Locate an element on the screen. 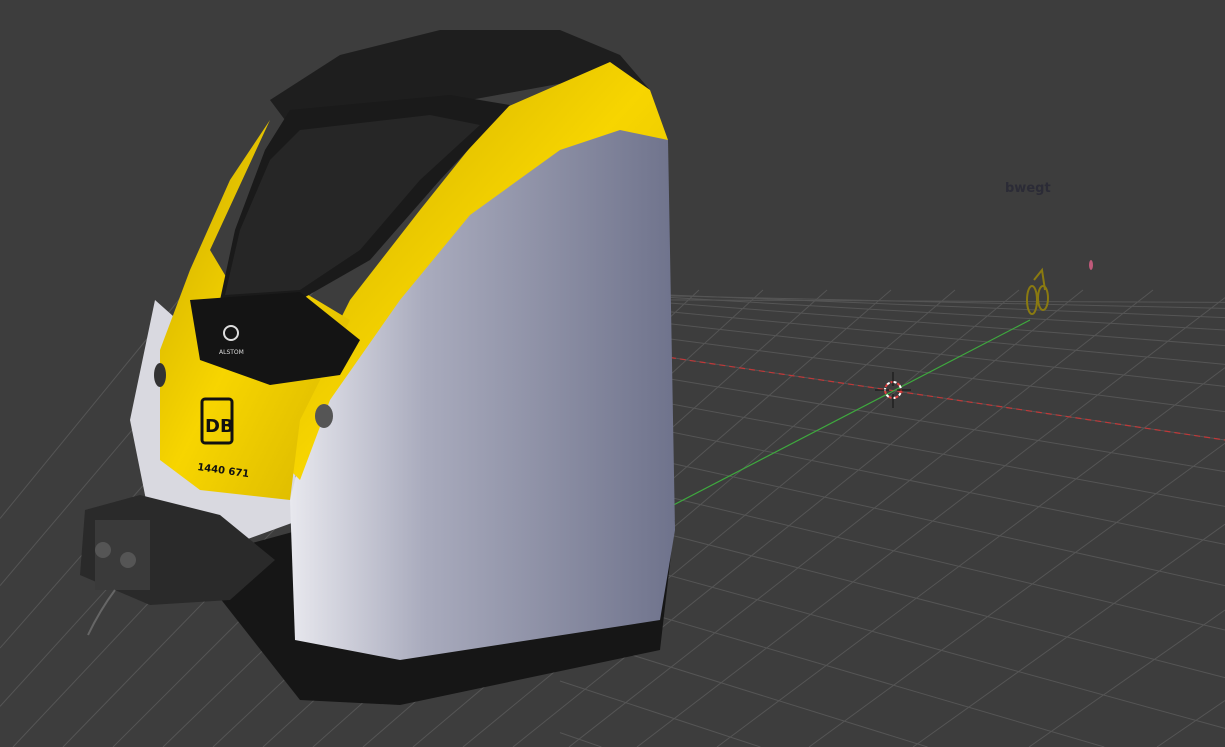  y-axis-line is located at coordinates (845, 416).